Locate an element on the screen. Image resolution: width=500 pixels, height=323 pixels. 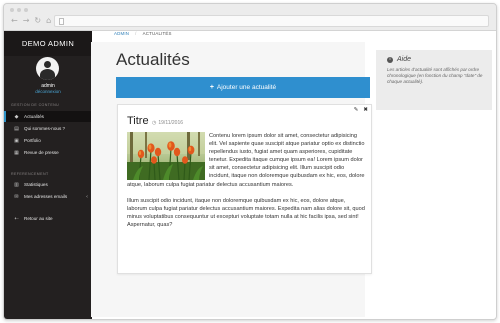
page-title: Actualités is located at coordinates (153, 59).